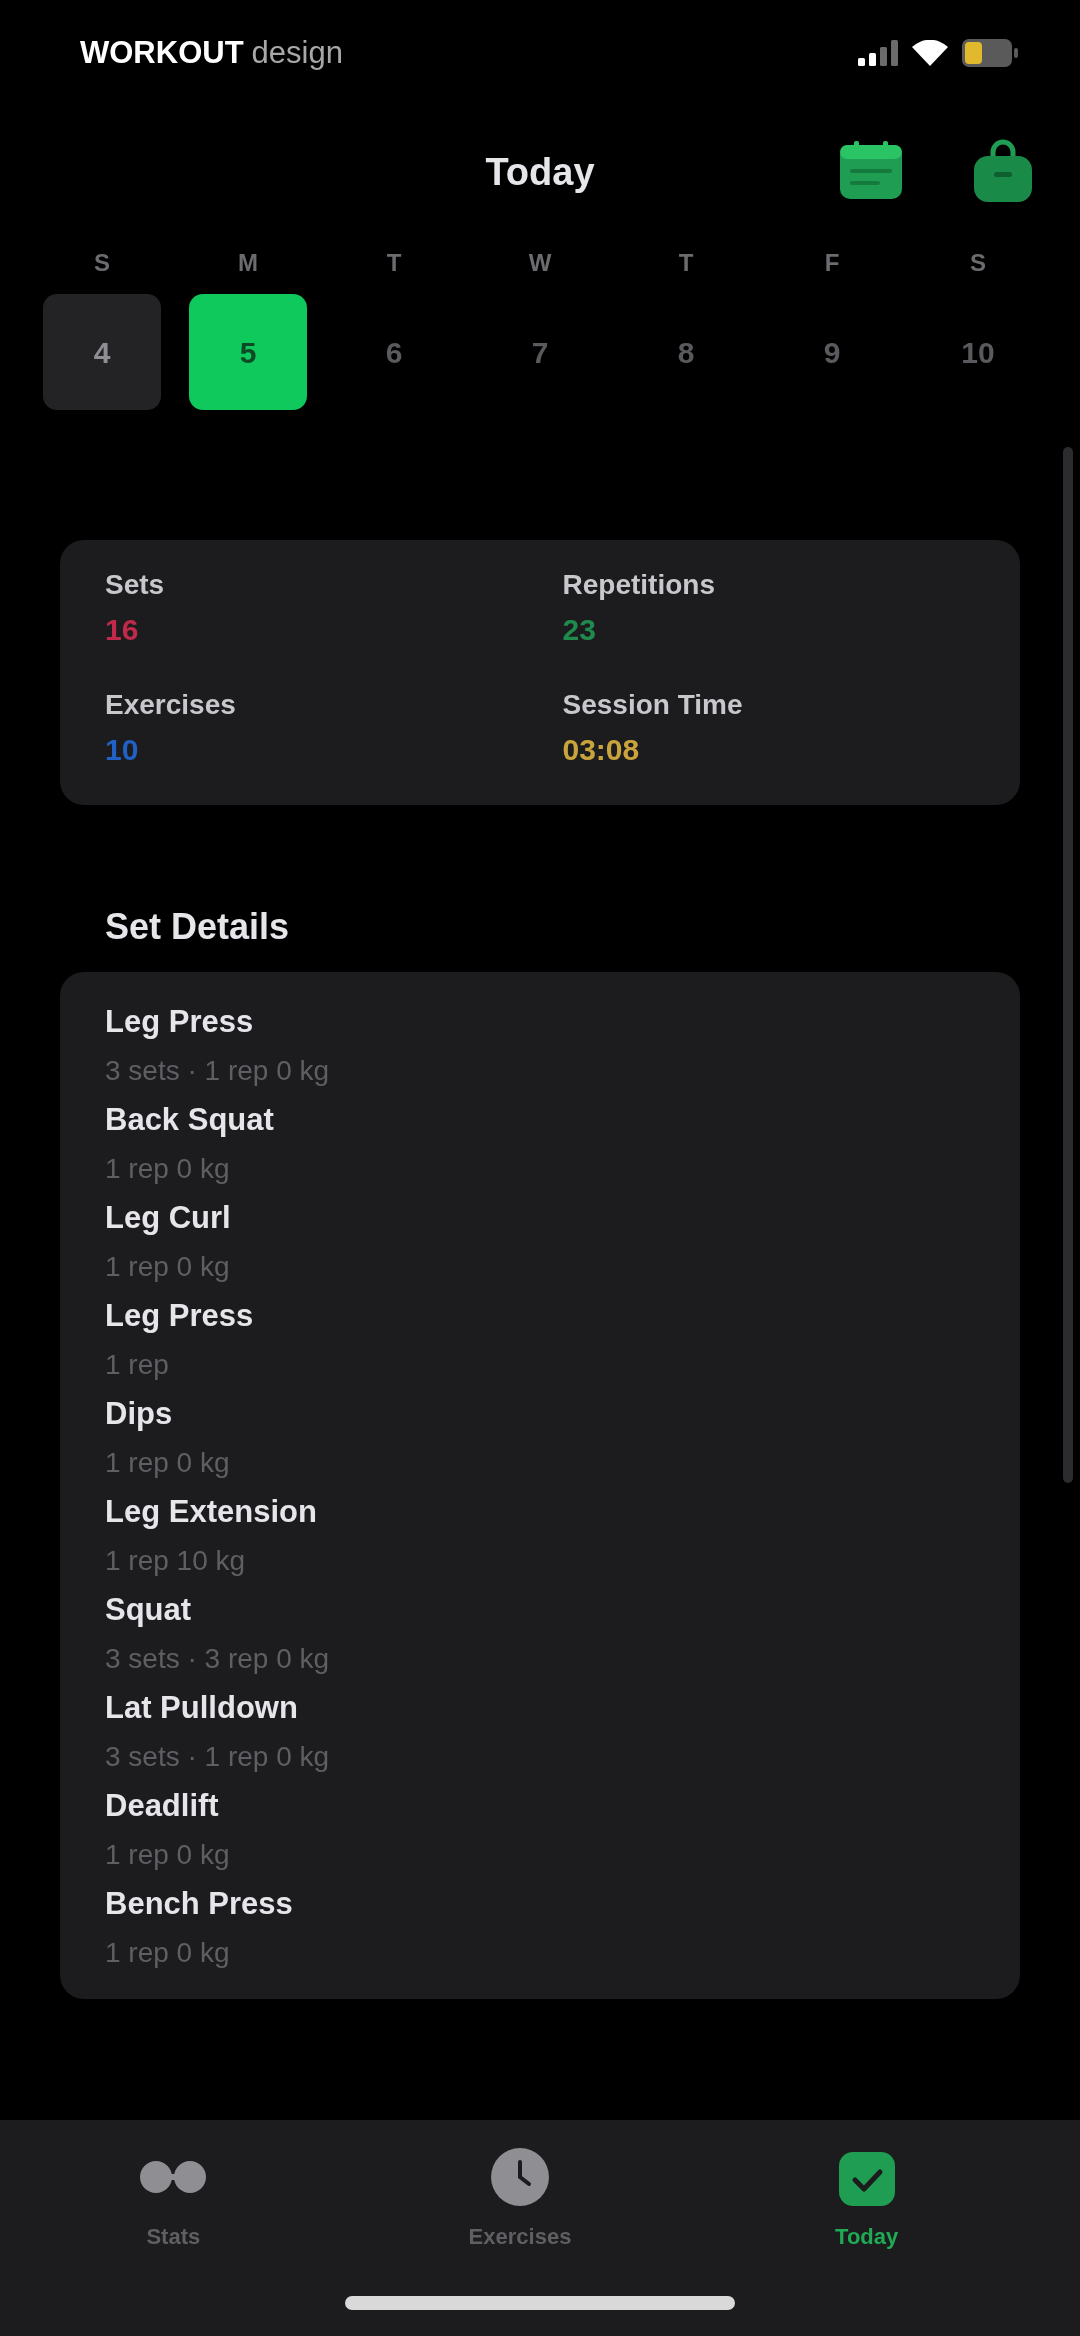 This screenshot has width=1080, height=2336. What do you see at coordinates (601, 750) in the screenshot?
I see `stat-value: 03:08` at bounding box center [601, 750].